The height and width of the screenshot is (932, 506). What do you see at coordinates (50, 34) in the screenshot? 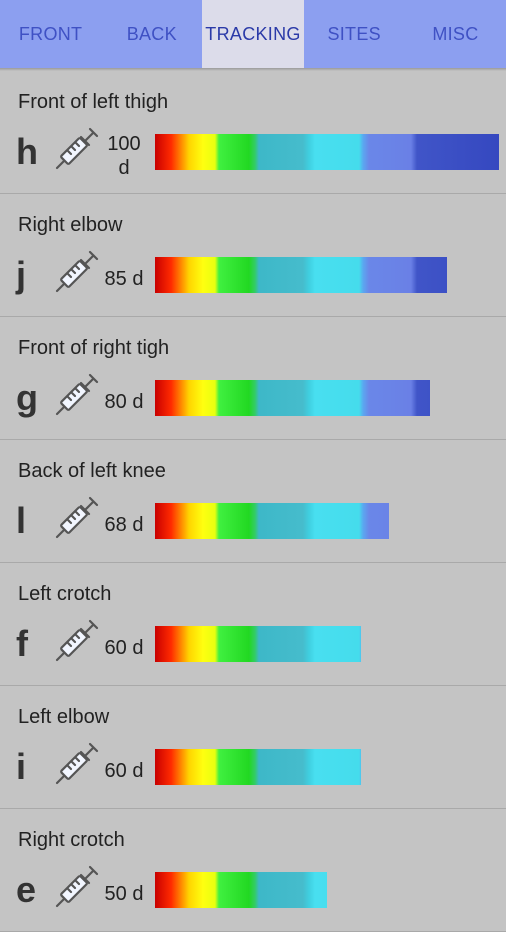
I see `tab-front: FRONT` at bounding box center [50, 34].